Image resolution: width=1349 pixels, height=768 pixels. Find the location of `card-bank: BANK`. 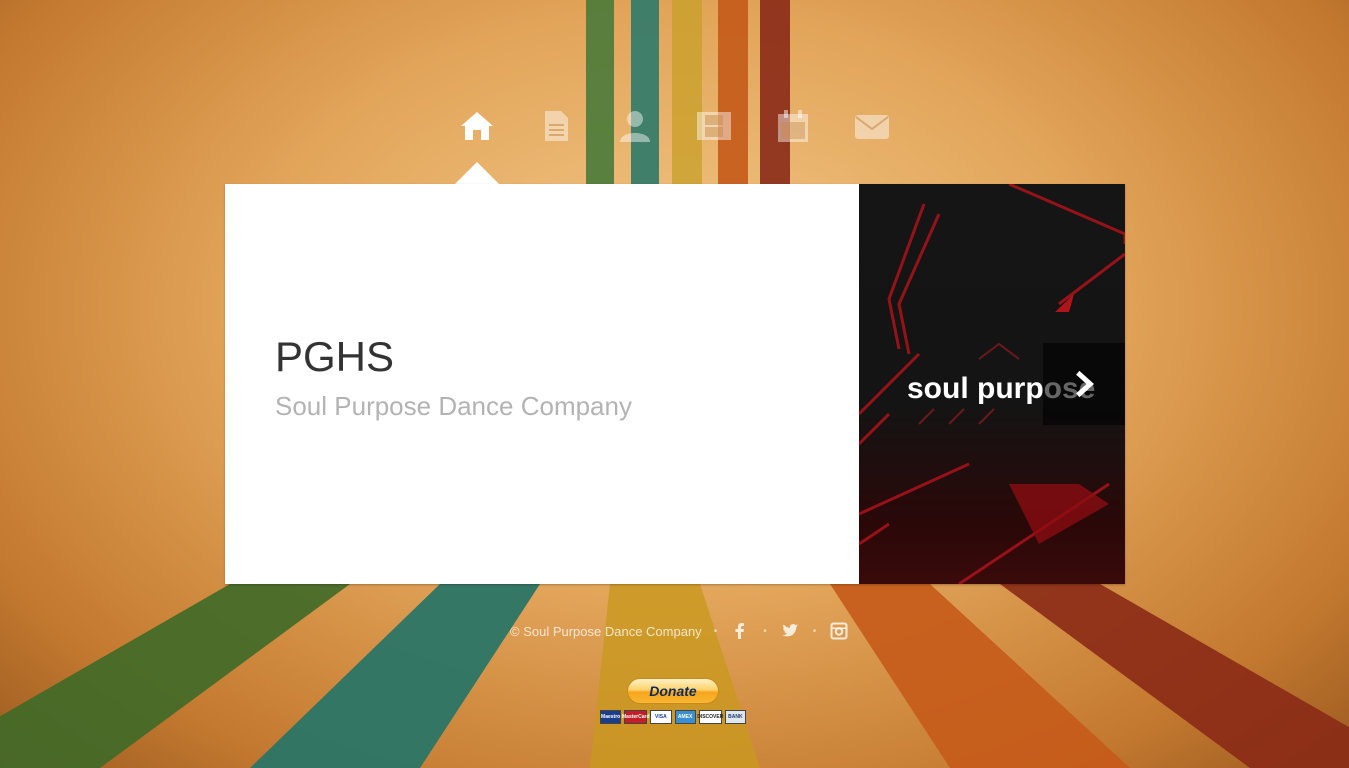

card-bank: BANK is located at coordinates (735, 717).